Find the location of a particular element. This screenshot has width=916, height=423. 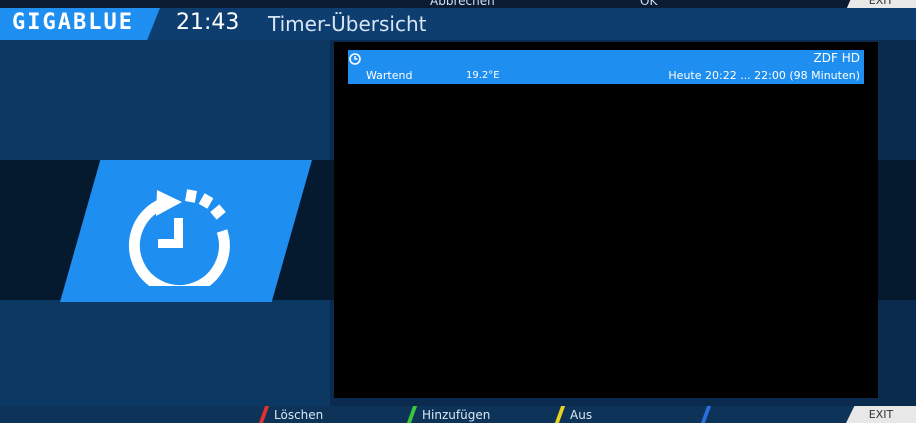

clock-icon is located at coordinates (355, 59).